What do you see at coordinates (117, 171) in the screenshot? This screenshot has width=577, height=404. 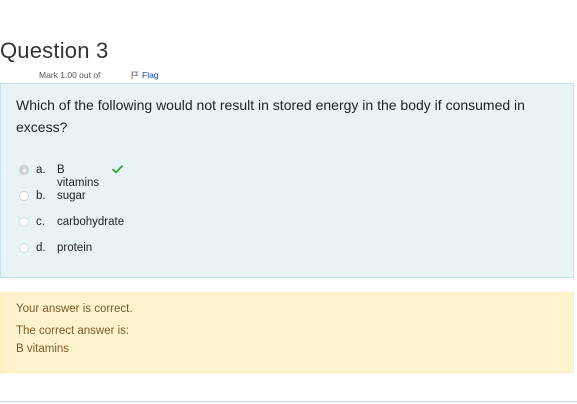 I see `check-icon` at bounding box center [117, 171].